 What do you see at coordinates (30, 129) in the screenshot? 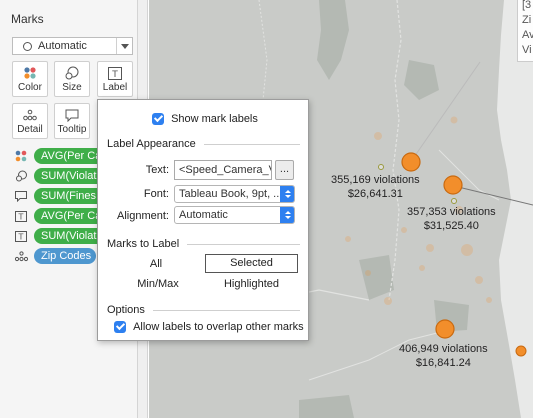
I see `detail-button-label: Detail` at bounding box center [30, 129].